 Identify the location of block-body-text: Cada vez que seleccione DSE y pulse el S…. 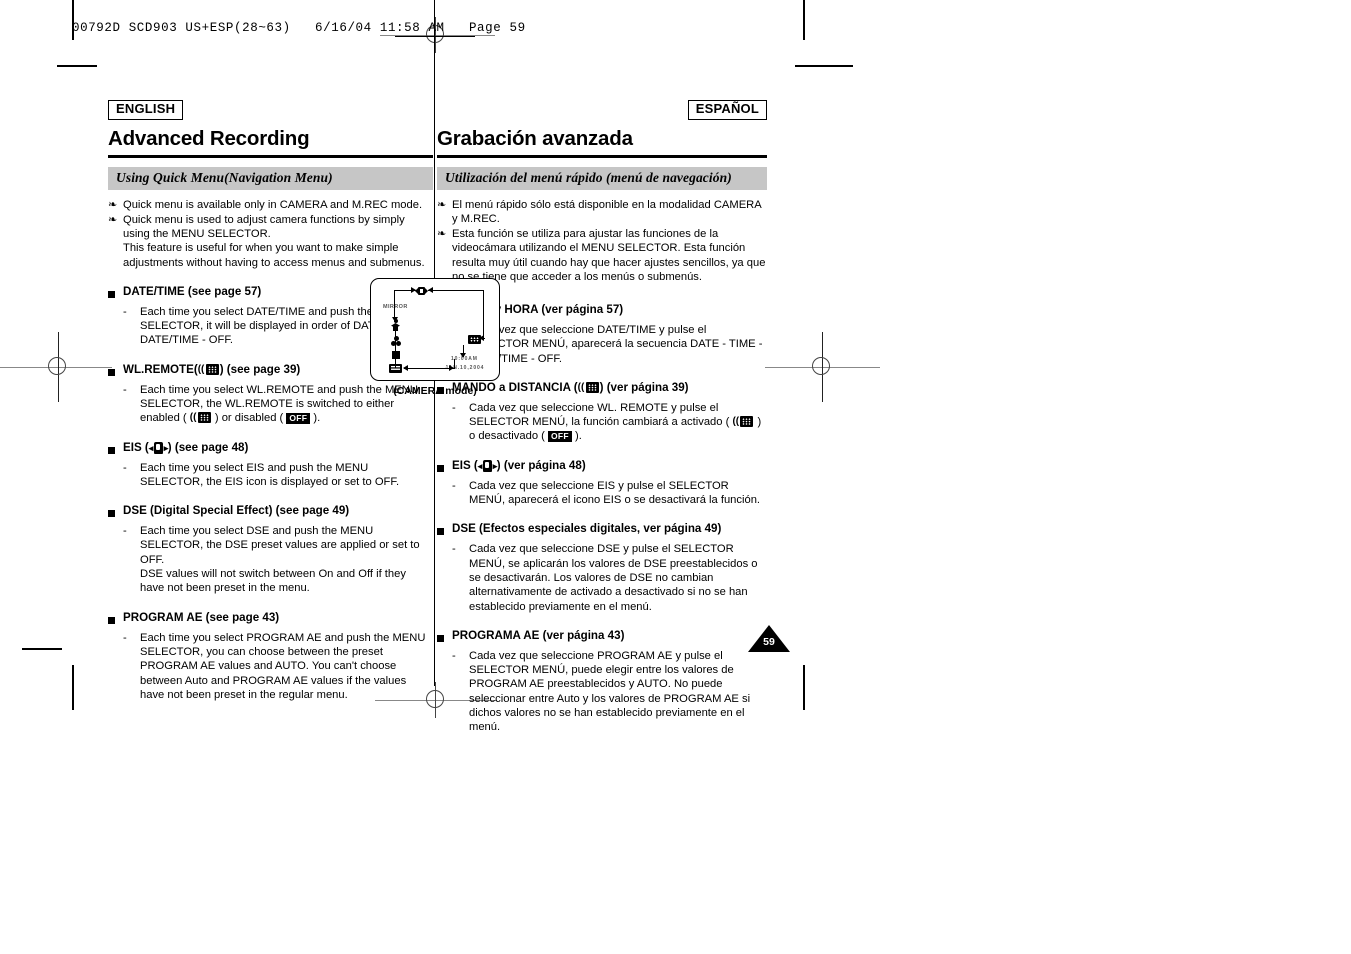
(613, 578).